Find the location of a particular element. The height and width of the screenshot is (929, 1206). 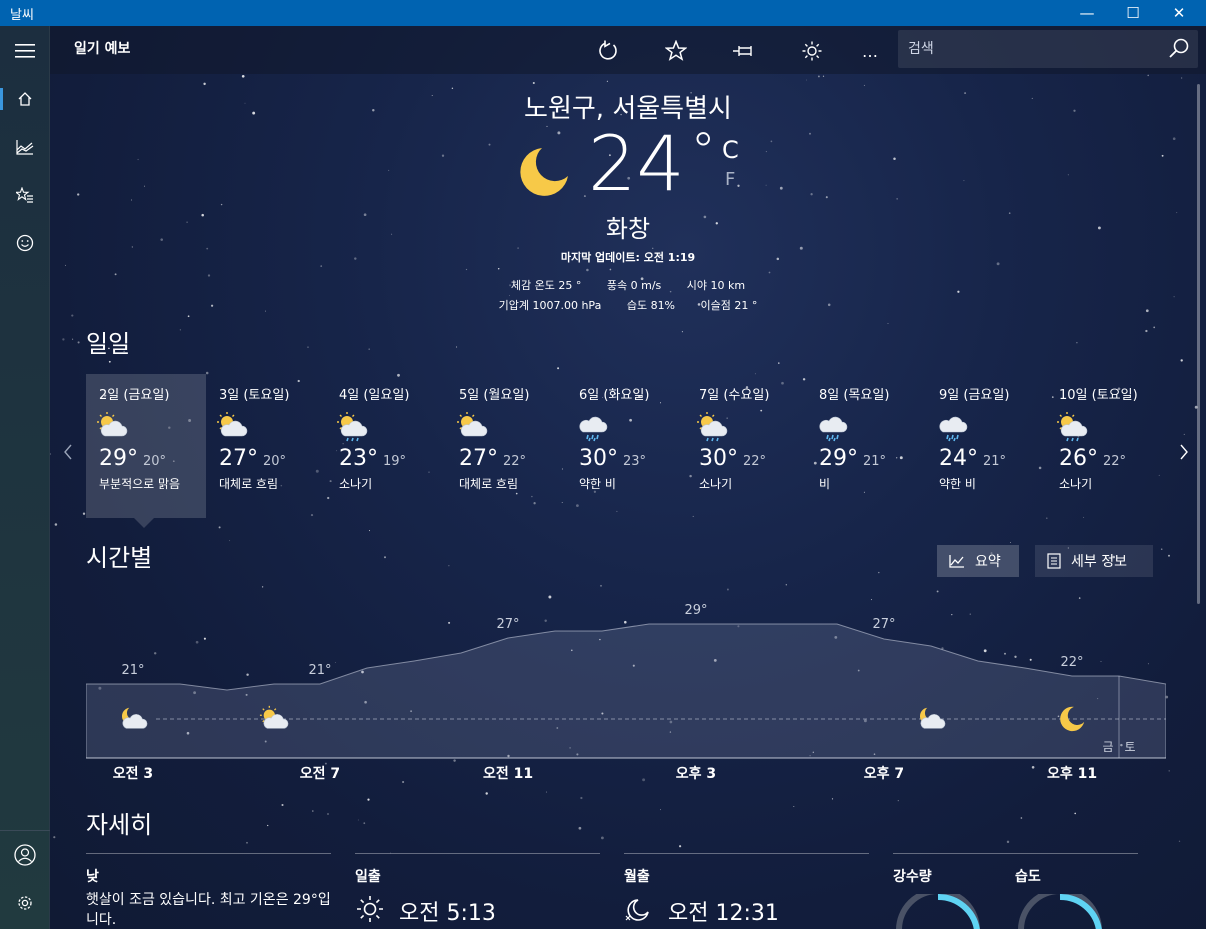

current-condition: 화창 is located at coordinates (628, 229).